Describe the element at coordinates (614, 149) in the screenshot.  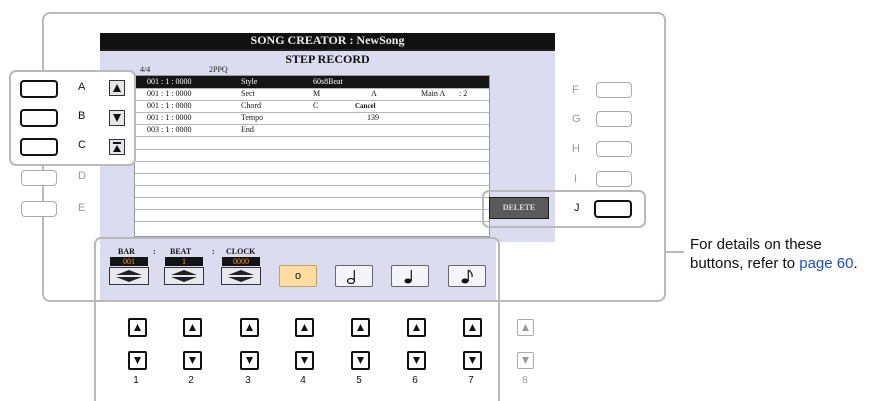
I see `button-h` at that location.